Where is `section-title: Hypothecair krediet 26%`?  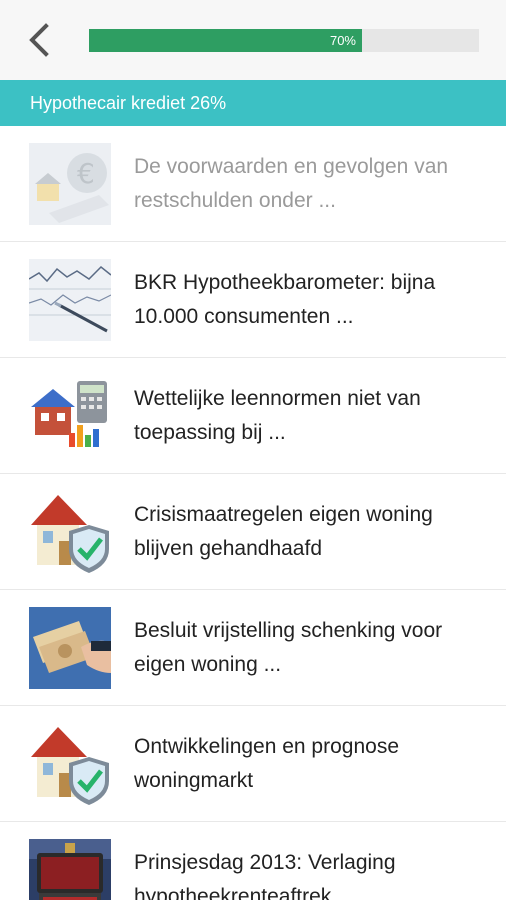 section-title: Hypothecair krediet 26% is located at coordinates (128, 103).